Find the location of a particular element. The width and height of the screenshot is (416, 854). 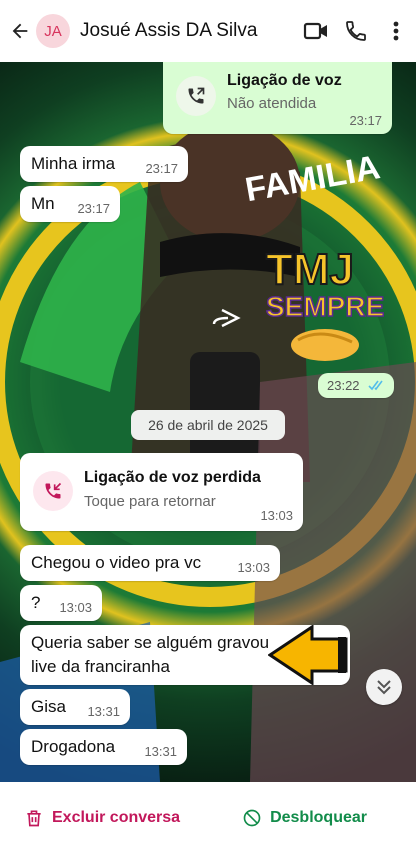

message-time: 23:22 is located at coordinates (343, 385).